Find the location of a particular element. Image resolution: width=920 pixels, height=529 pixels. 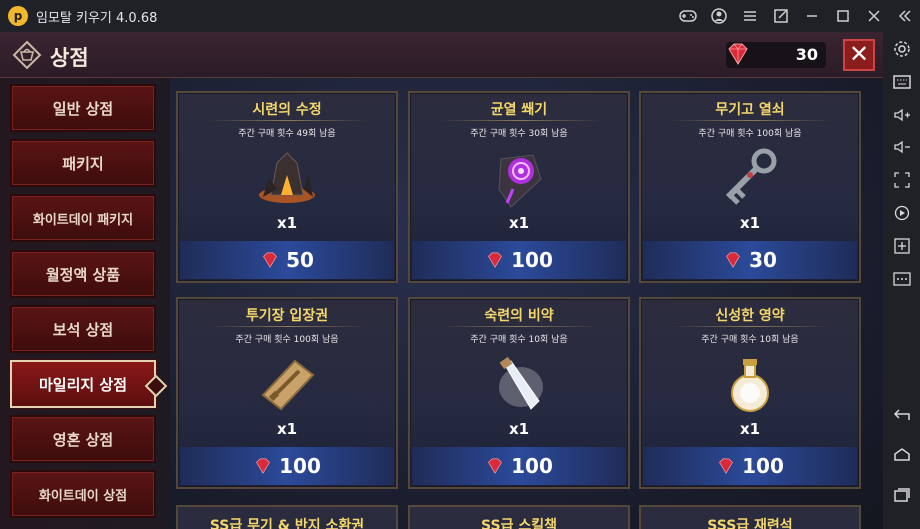

menu-item-mileage-shop: 마일리지 상점 is located at coordinates (83, 384).